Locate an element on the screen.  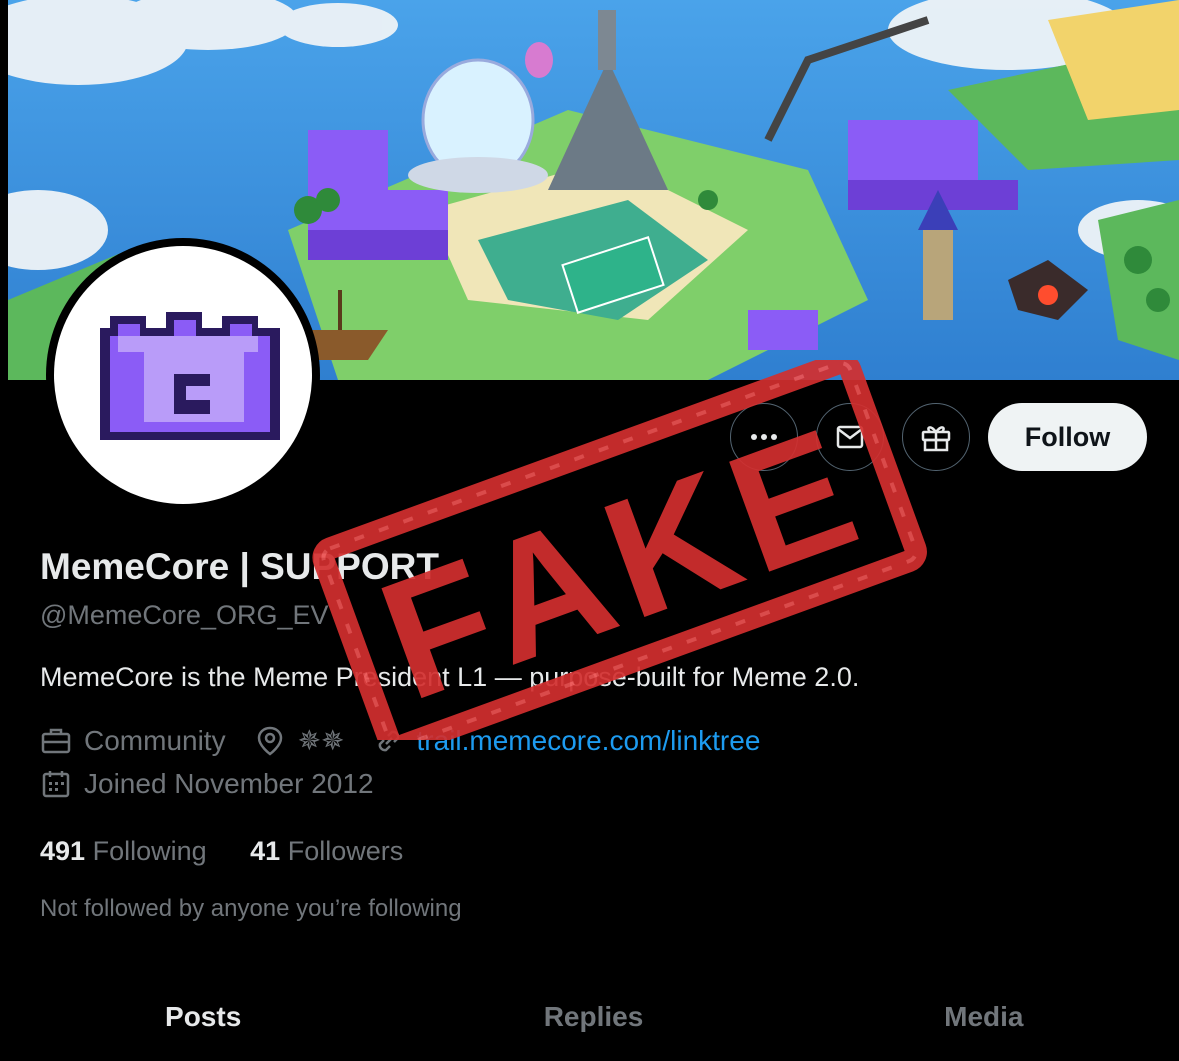
memecore-crown-logo is located at coordinates (190, 376).